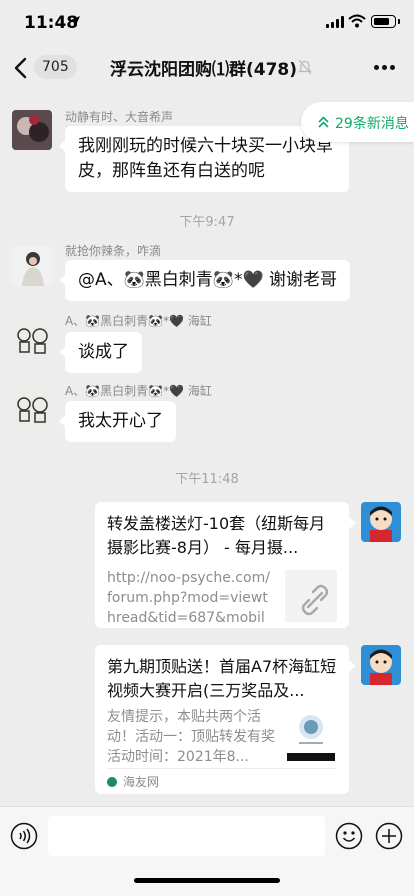 This screenshot has height=896, width=414. I want to click on battery-tip, so click(399, 21).